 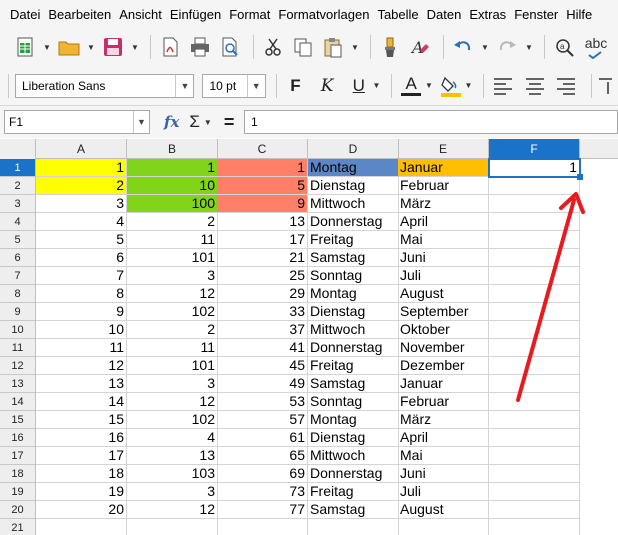 I want to click on cell-d18: Donnerstag, so click(x=353, y=474).